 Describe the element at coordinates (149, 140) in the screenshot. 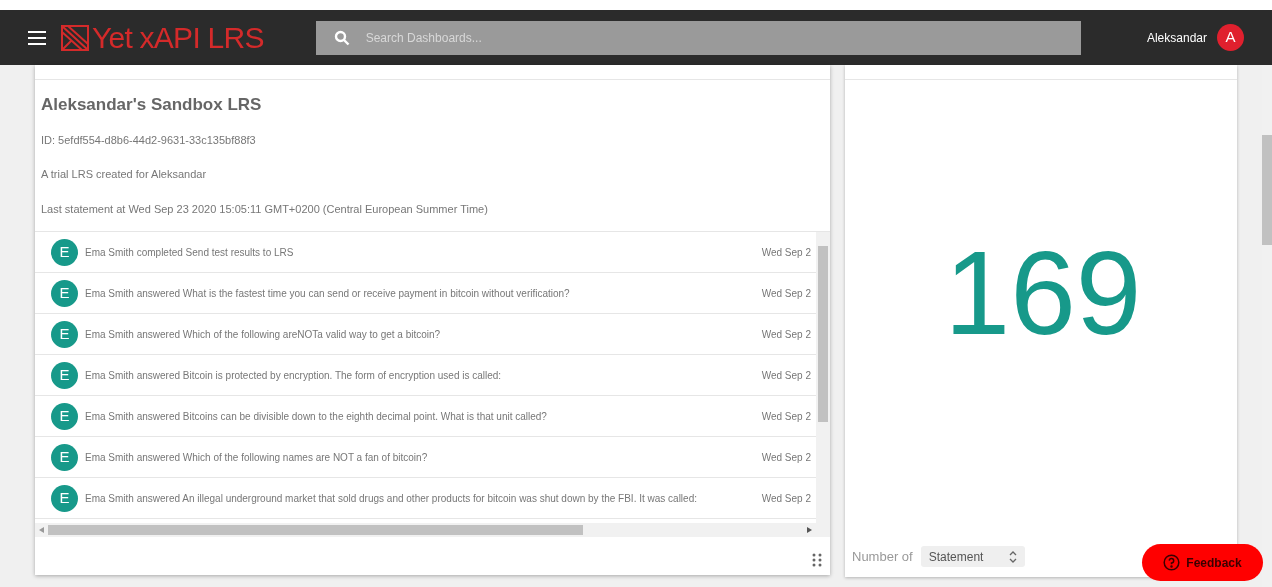

I see `lrs-id: ID: 5efdf554-d8b6-44d2-9631-33c135bf88f3` at that location.